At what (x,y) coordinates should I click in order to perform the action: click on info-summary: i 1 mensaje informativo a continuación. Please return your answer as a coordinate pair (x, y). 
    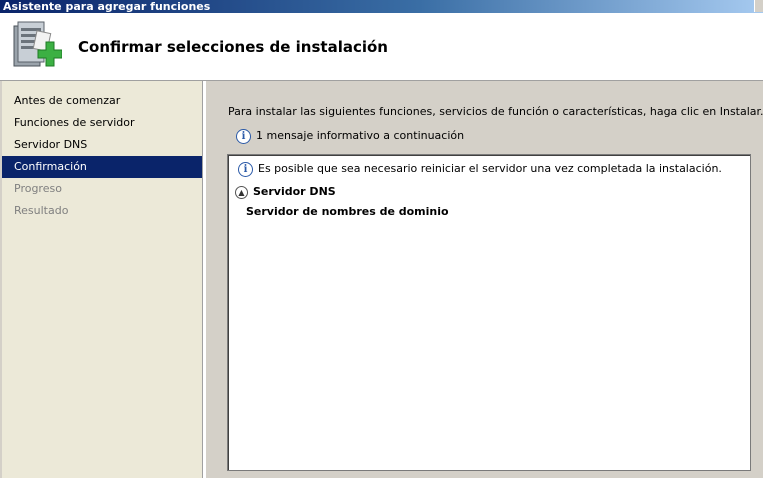
    Looking at the image, I should click on (350, 136).